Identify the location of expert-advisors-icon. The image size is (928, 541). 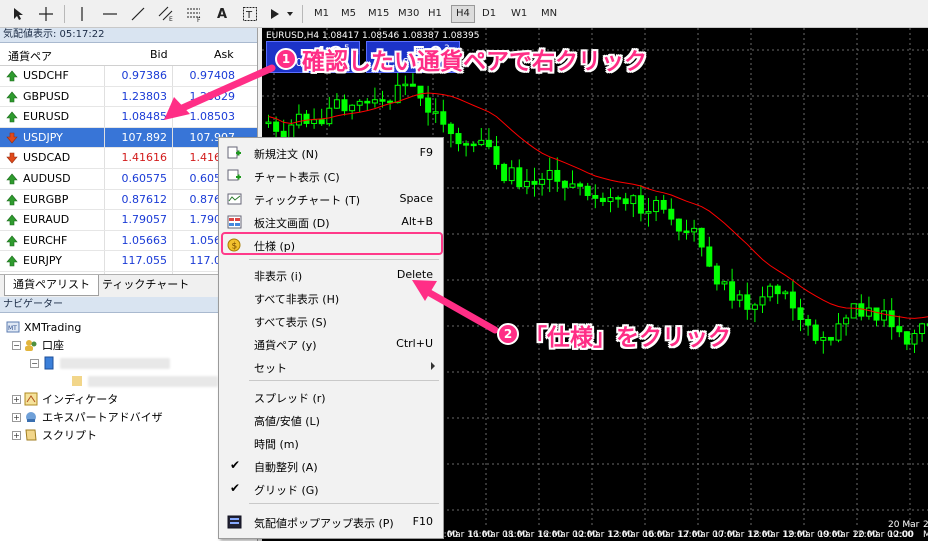
(31, 417).